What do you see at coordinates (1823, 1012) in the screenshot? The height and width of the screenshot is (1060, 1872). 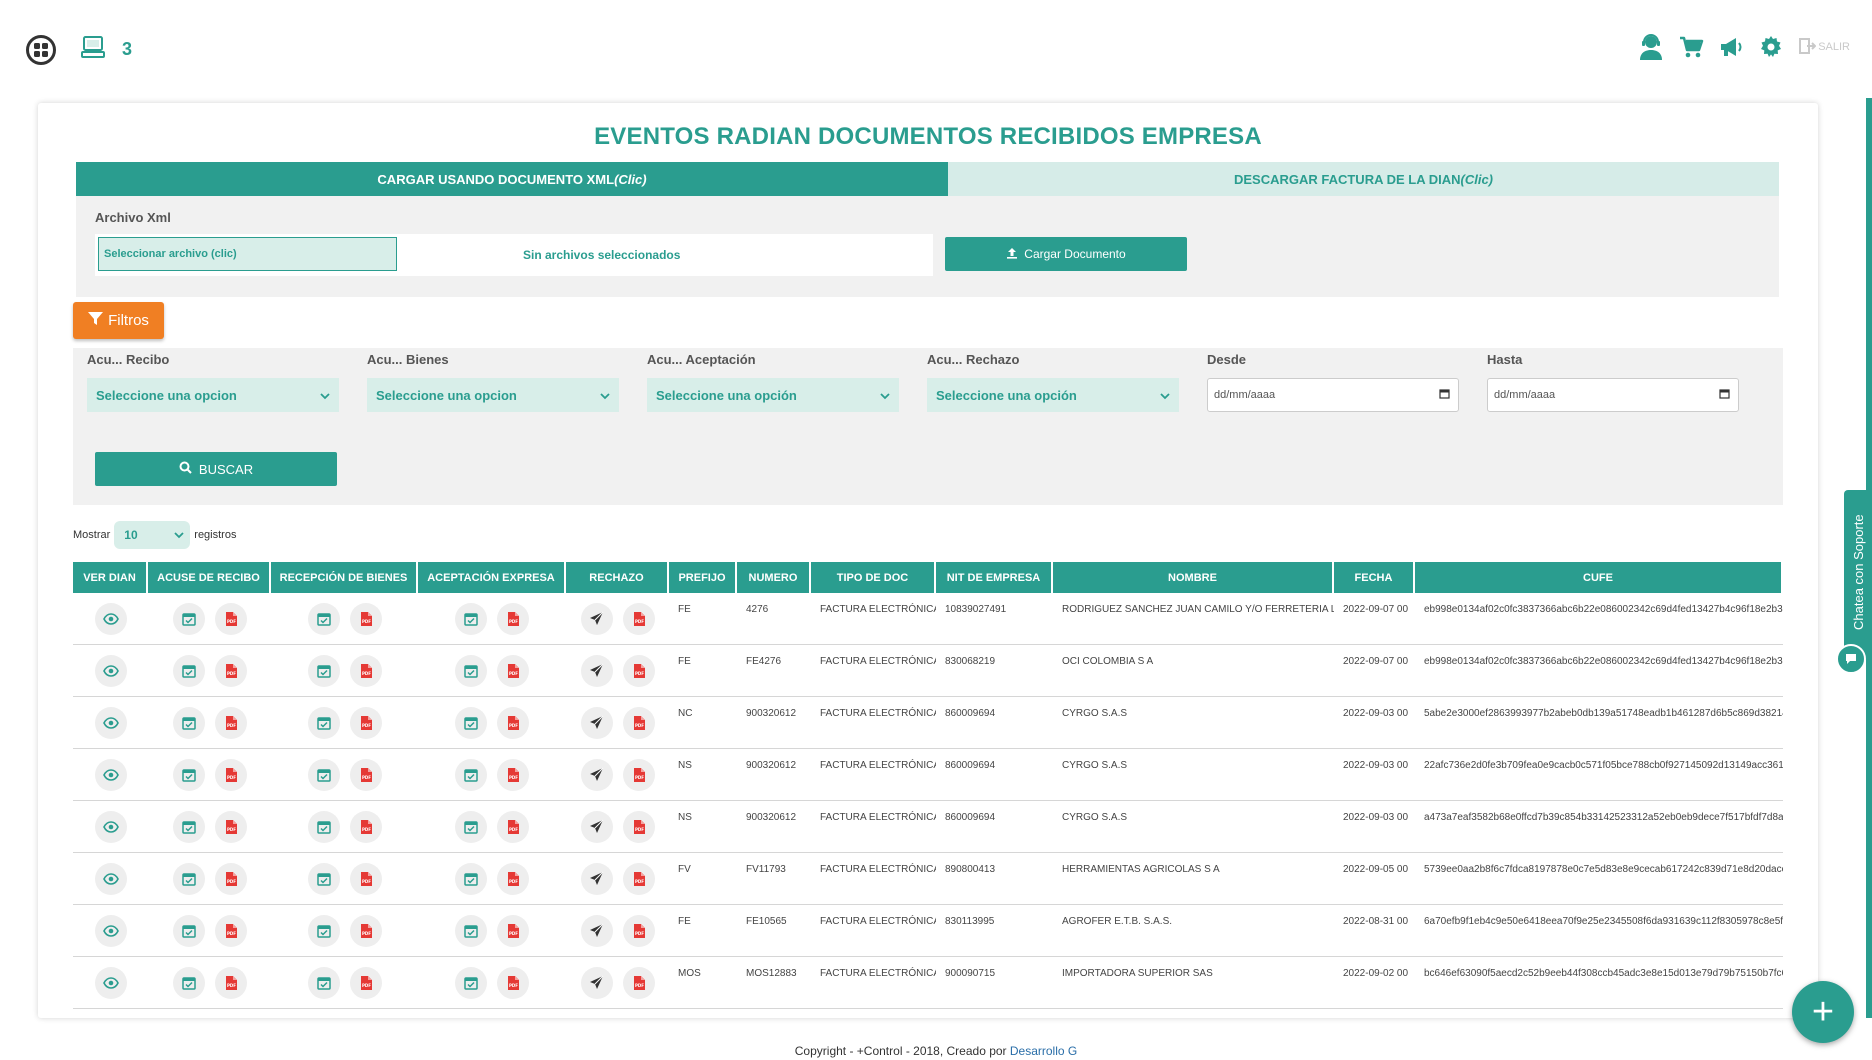 I see `add-button: +` at bounding box center [1823, 1012].